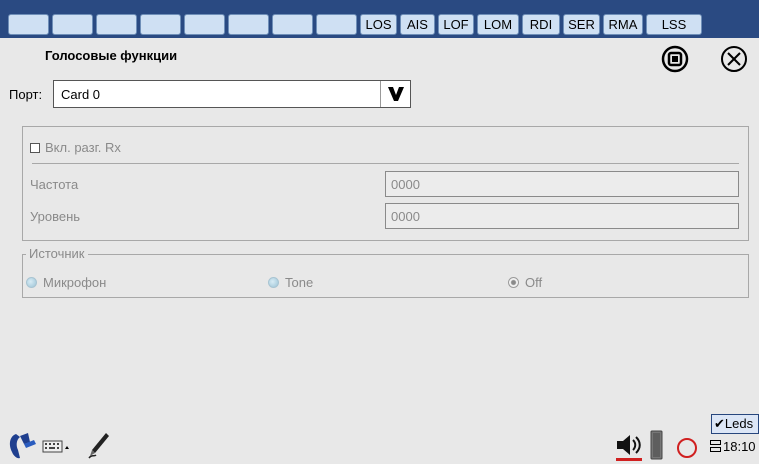 This screenshot has width=759, height=464. I want to click on led-los: LOS, so click(378, 24).